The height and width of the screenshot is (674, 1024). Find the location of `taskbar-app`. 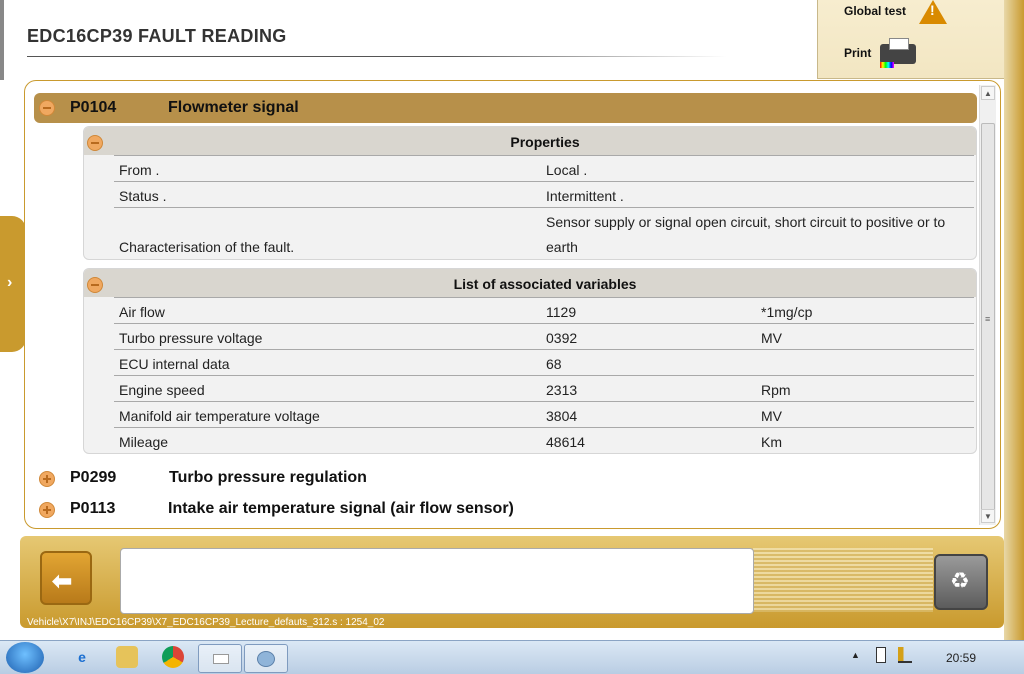

taskbar-app is located at coordinates (266, 658).